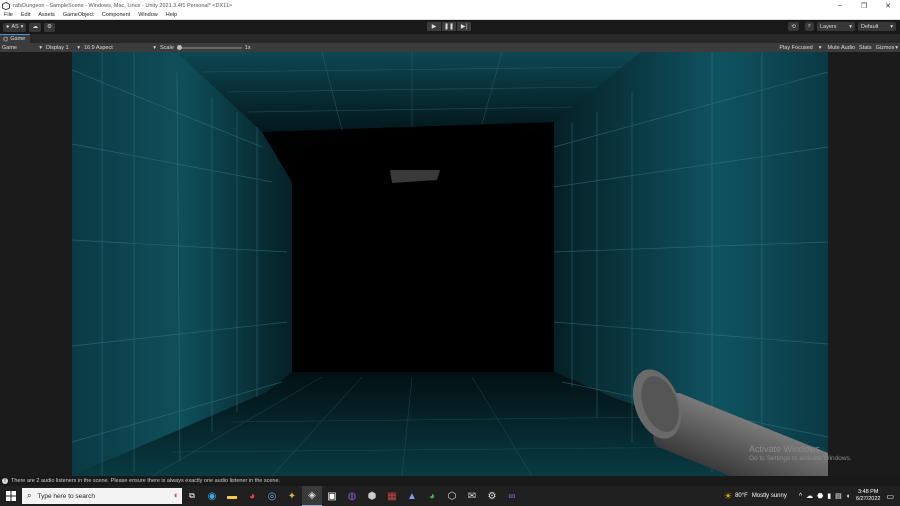 This screenshot has width=900, height=506. I want to click on file-explorer-app: ▬, so click(232, 496).